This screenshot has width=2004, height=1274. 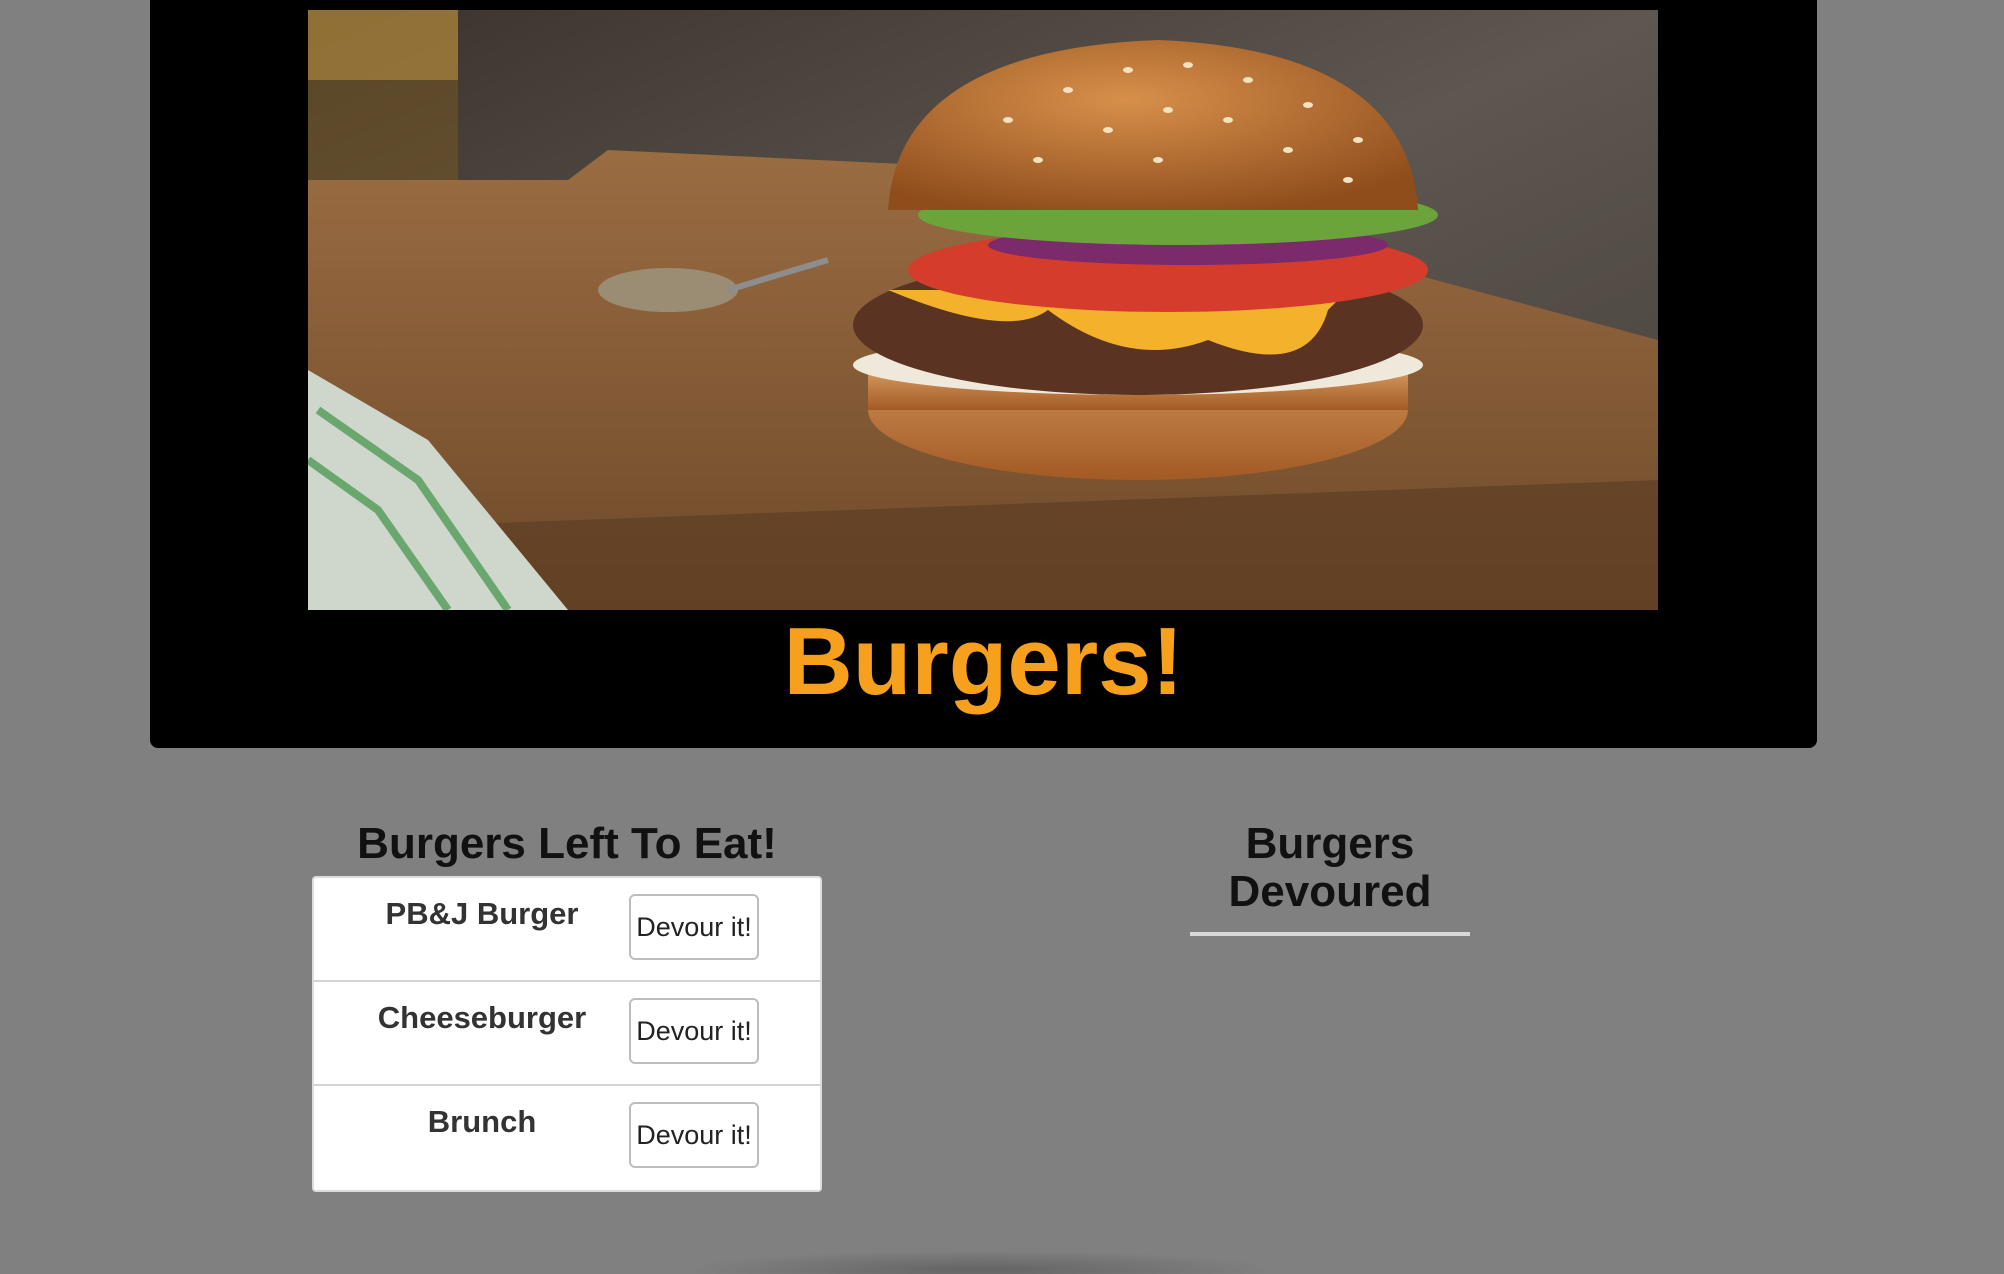 I want to click on list-item: Cheeseburger Devour it!, so click(x=567, y=1034).